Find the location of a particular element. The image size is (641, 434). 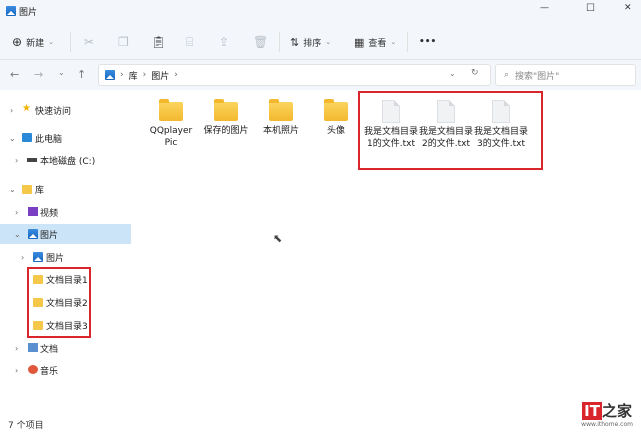

forward-icon: → is located at coordinates (38, 74).